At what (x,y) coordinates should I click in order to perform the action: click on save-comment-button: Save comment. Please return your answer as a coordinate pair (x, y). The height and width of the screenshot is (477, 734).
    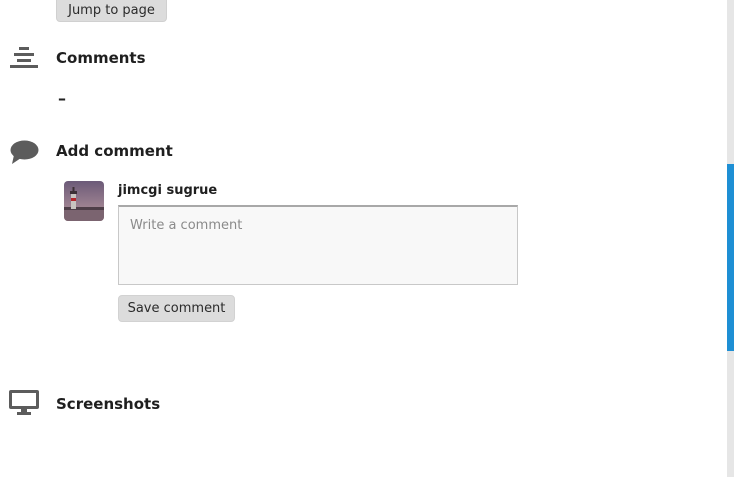
    Looking at the image, I should click on (176, 308).